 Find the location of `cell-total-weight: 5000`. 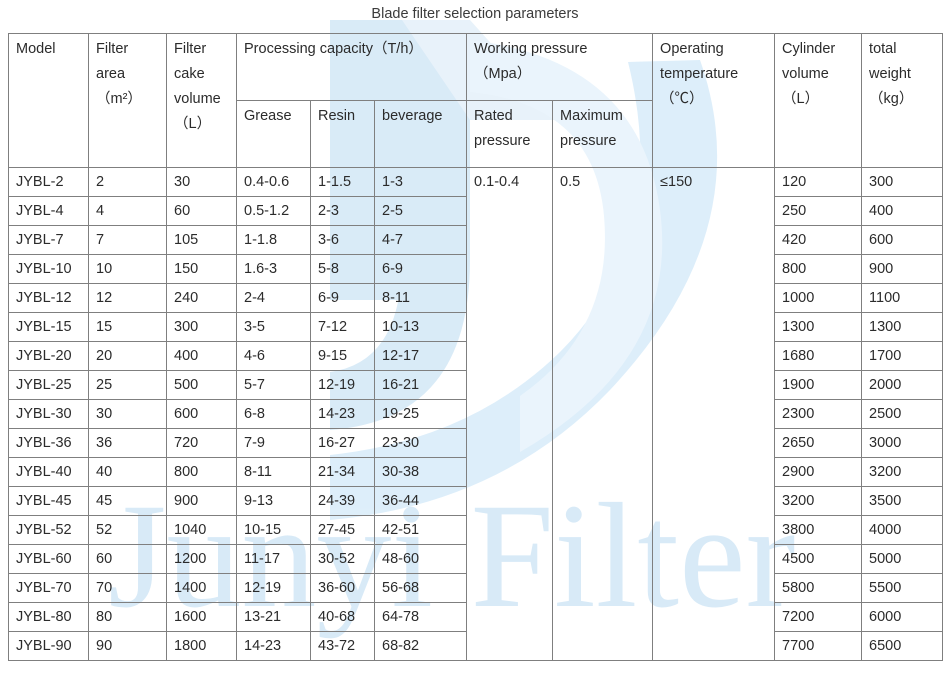

cell-total-weight: 5000 is located at coordinates (902, 559).